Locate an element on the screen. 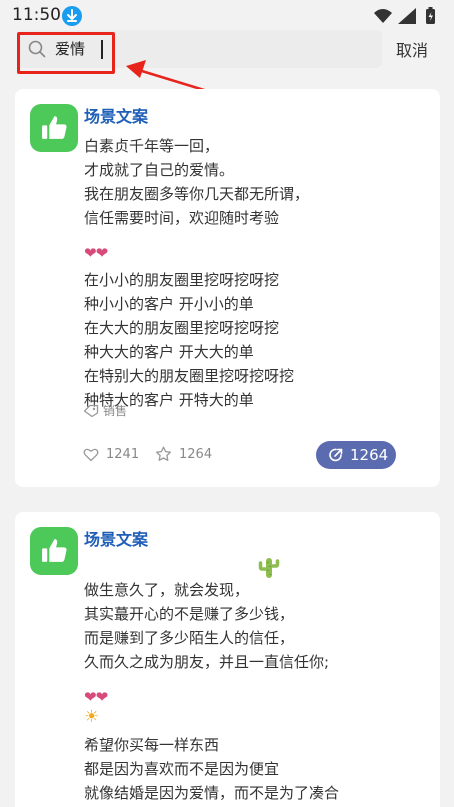 This screenshot has width=454, height=807. post-line: 就像结婚是因为爱情，而不是为了凑合 is located at coordinates (212, 793).